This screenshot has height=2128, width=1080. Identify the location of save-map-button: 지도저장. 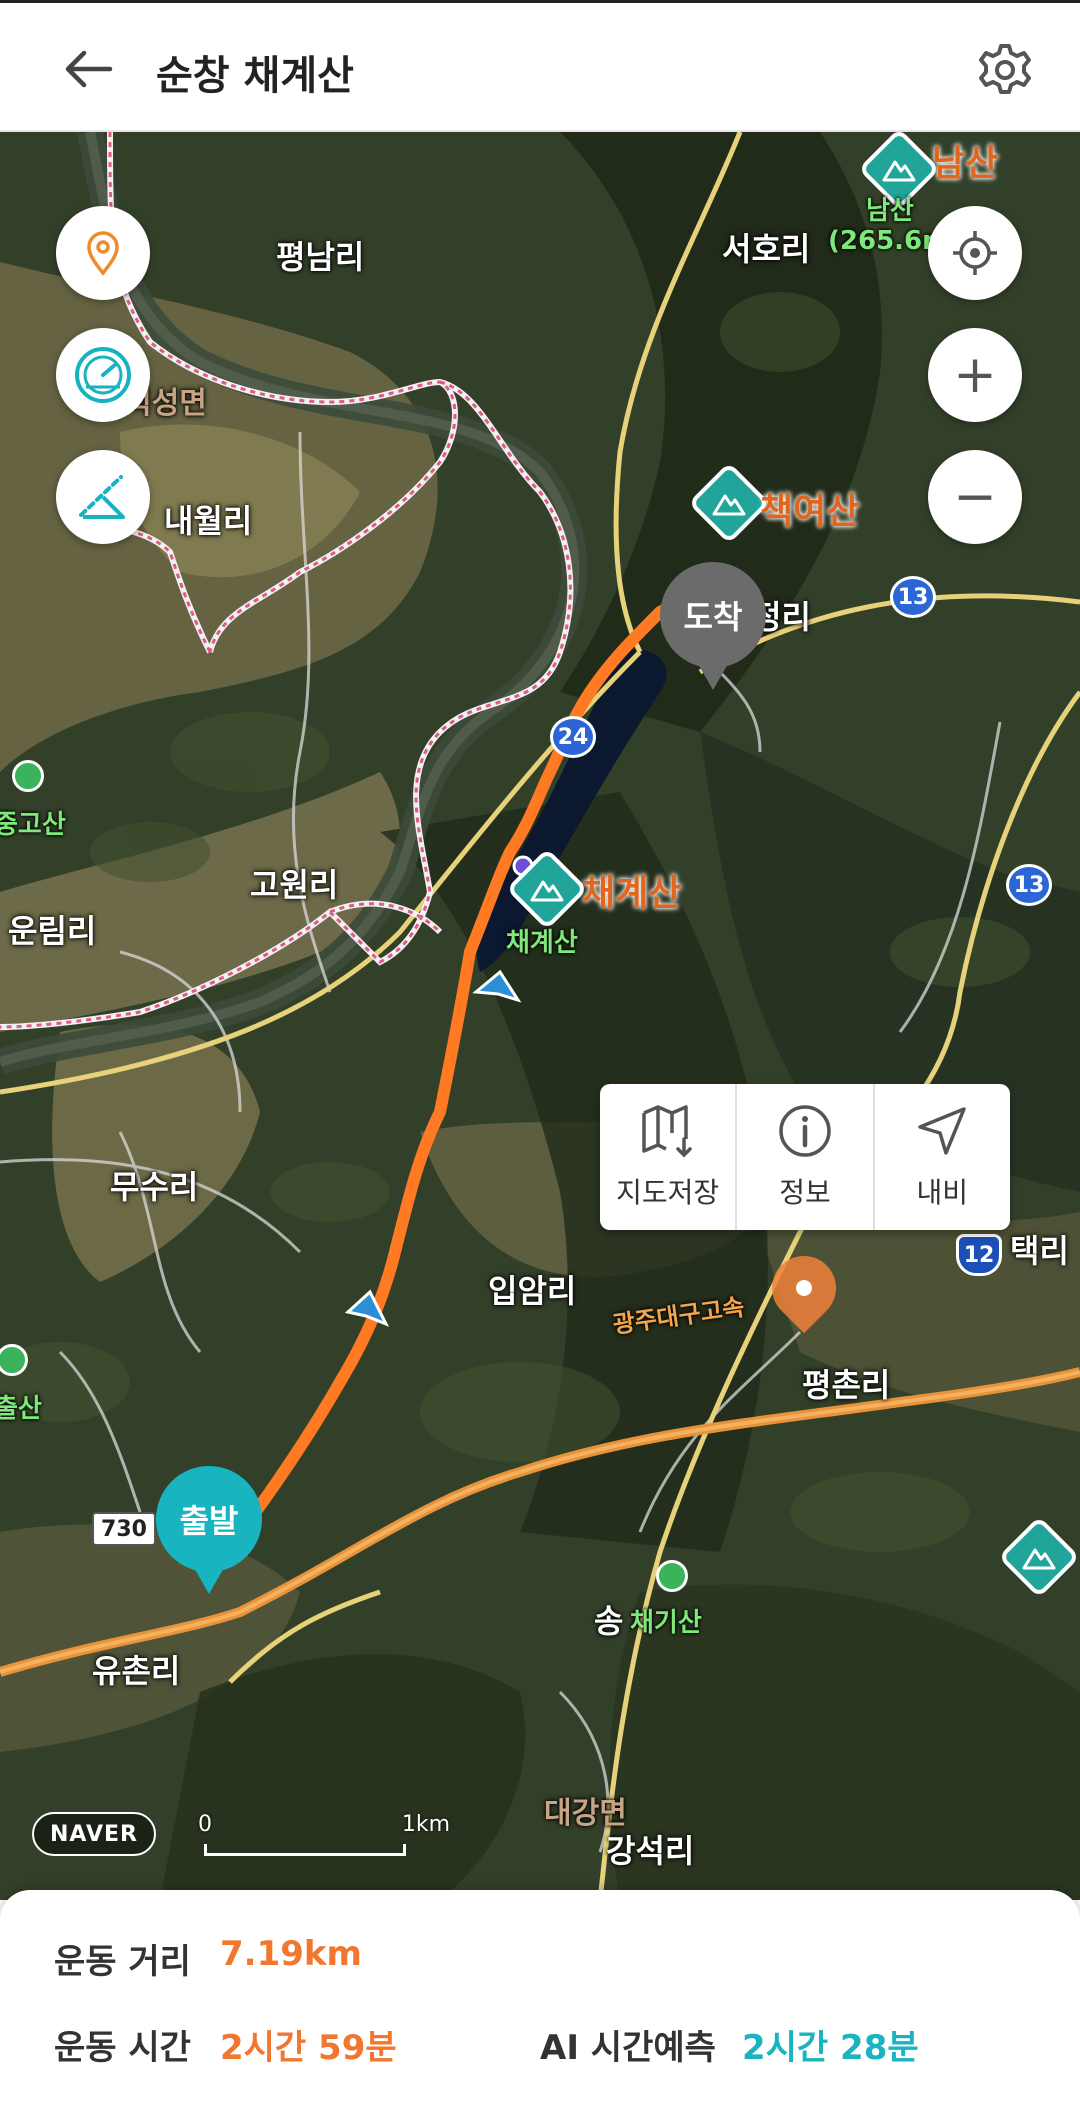
(667, 1157).